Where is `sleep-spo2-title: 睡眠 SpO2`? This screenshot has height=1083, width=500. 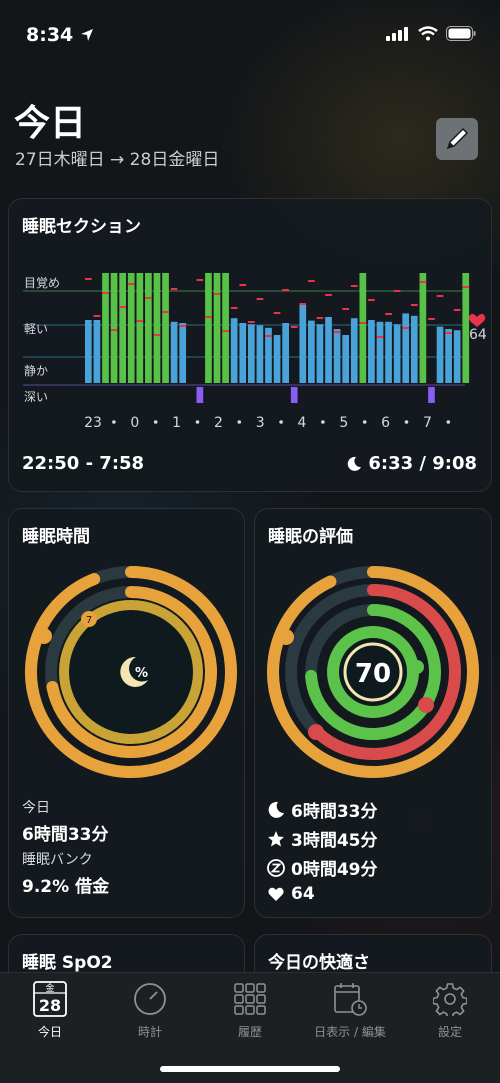
sleep-spo2-title: 睡眠 SpO2 is located at coordinates (67, 963).